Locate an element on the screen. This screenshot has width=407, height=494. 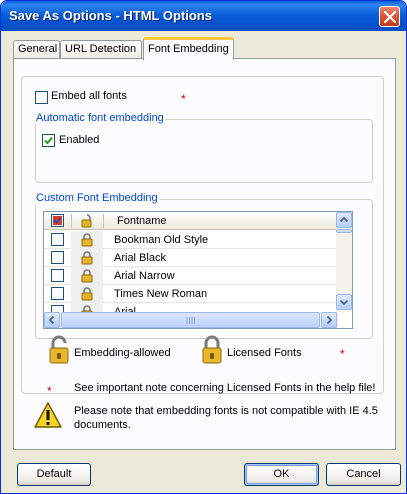
checked-square-icon is located at coordinates (57, 220).